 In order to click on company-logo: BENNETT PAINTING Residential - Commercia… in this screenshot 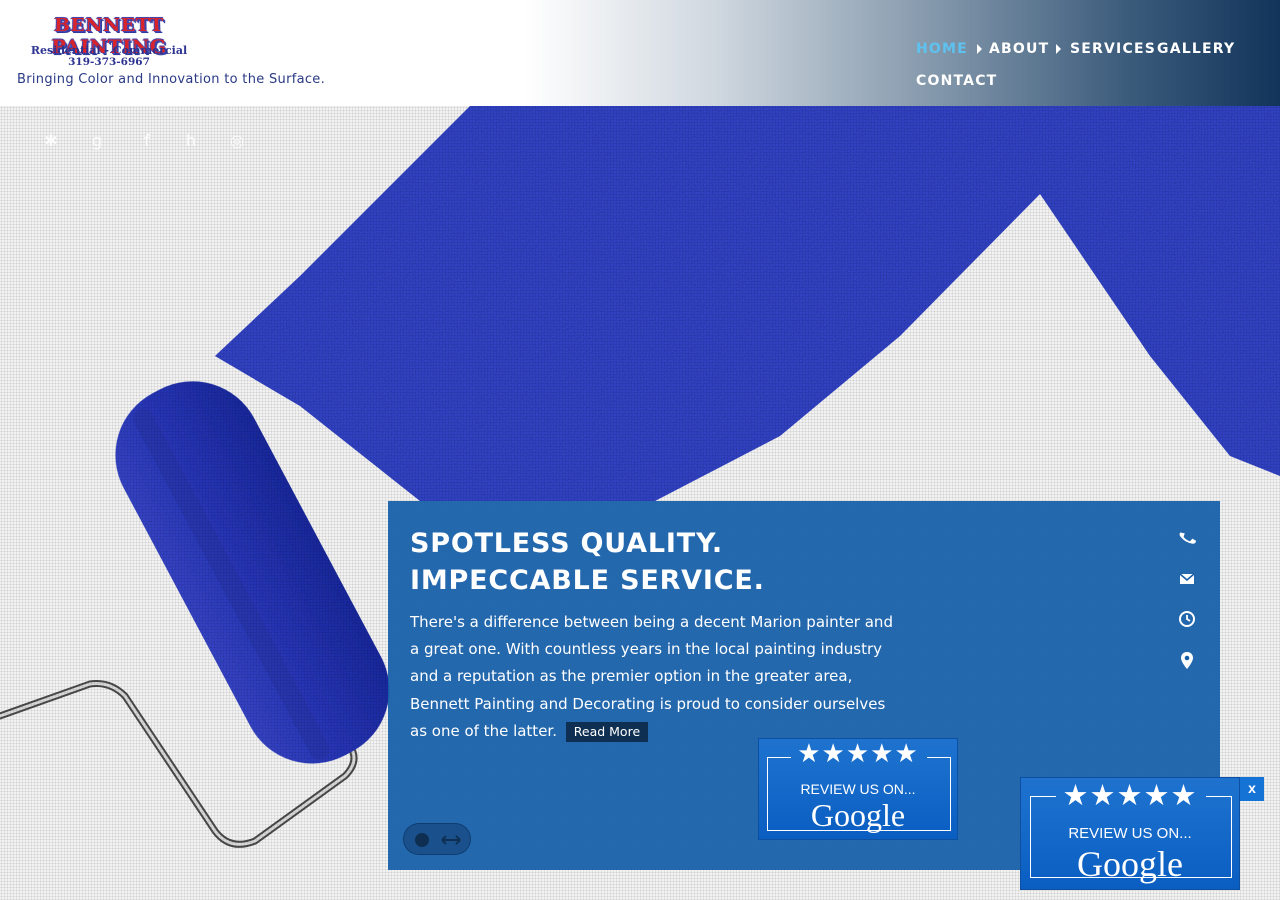, I will do `click(109, 43)`.